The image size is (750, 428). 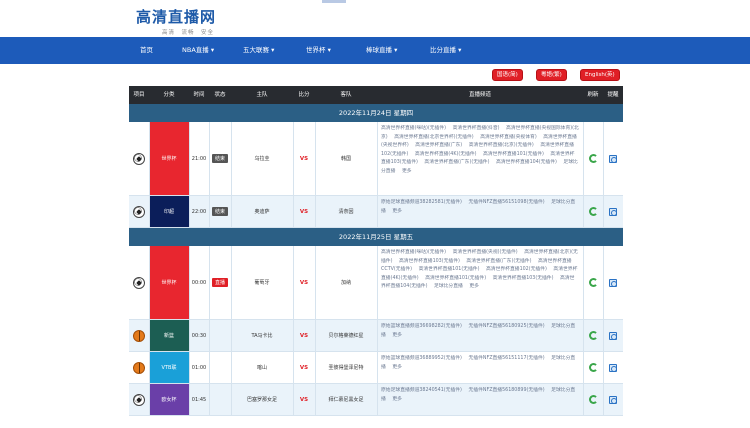 I want to click on league-badge: 欧女杯, so click(x=169, y=399).